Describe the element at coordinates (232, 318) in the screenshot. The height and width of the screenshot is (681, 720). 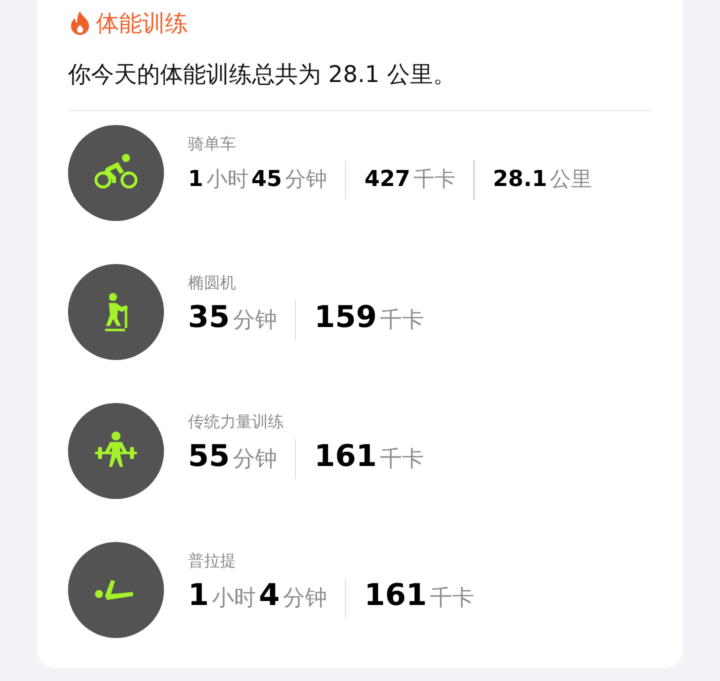
I see `workout-metric: 35分钟` at that location.